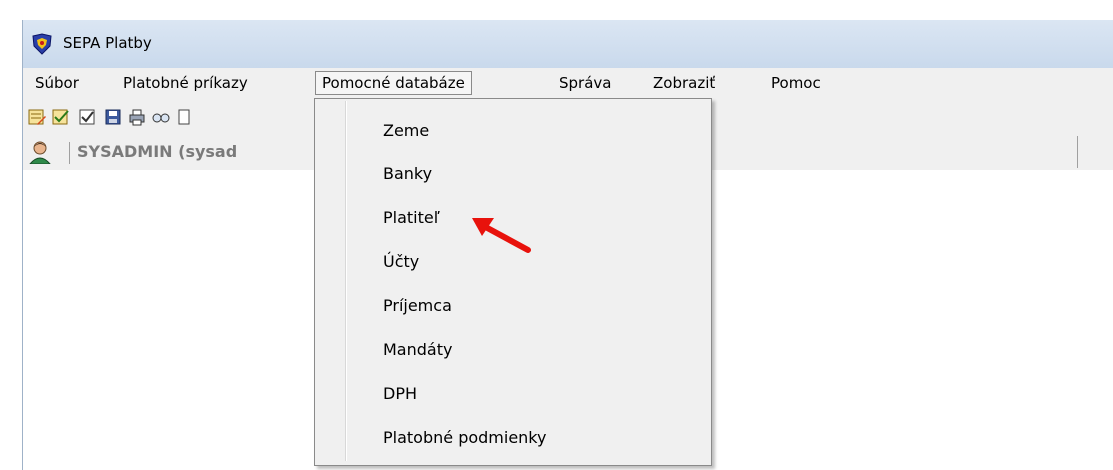 The image size is (1113, 470). What do you see at coordinates (796, 83) in the screenshot?
I see `menu-pomoc: Pomoc` at bounding box center [796, 83].